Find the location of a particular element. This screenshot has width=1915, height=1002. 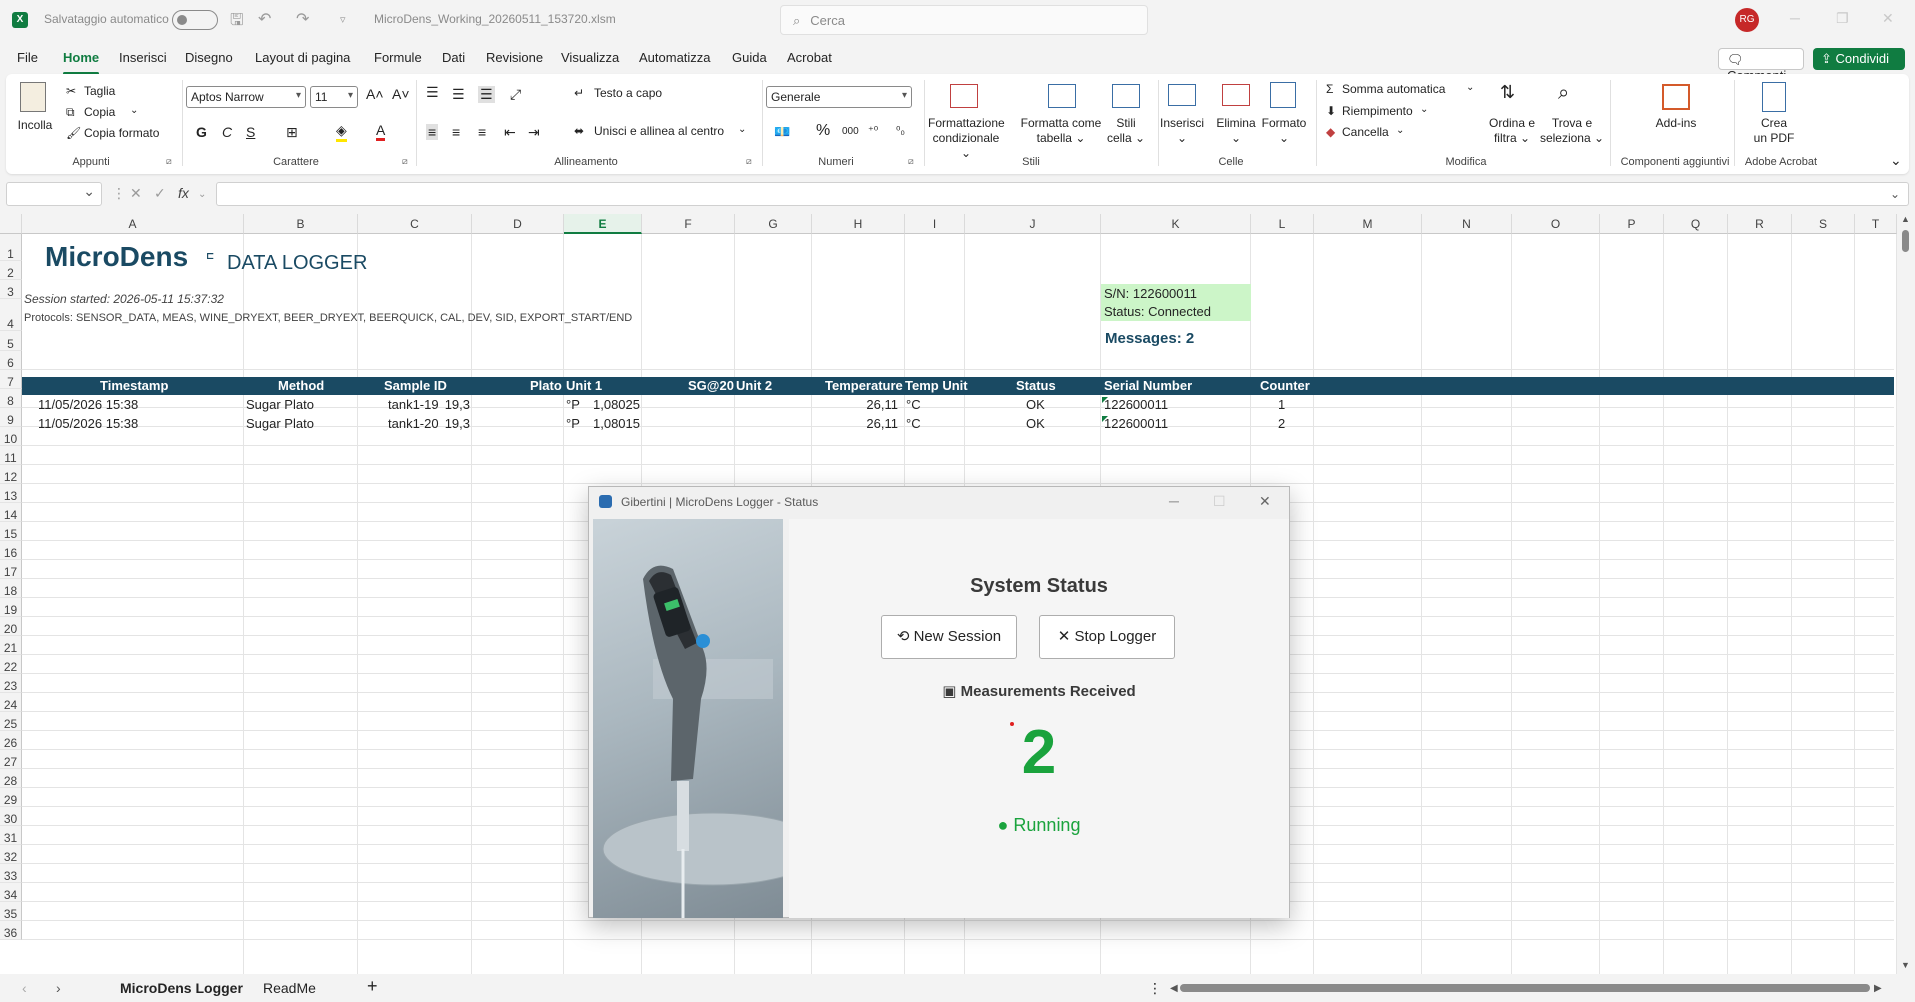

row-header: 23 is located at coordinates (11, 683).